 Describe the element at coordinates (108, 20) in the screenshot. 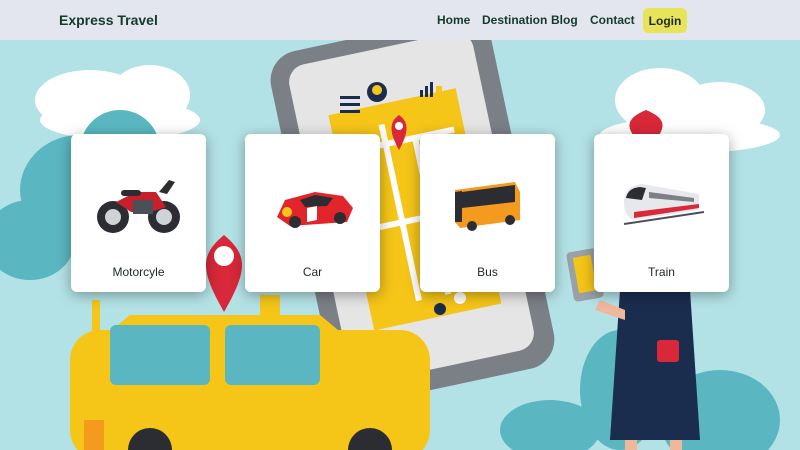

I see `brand-logo-text: Express Travel` at that location.